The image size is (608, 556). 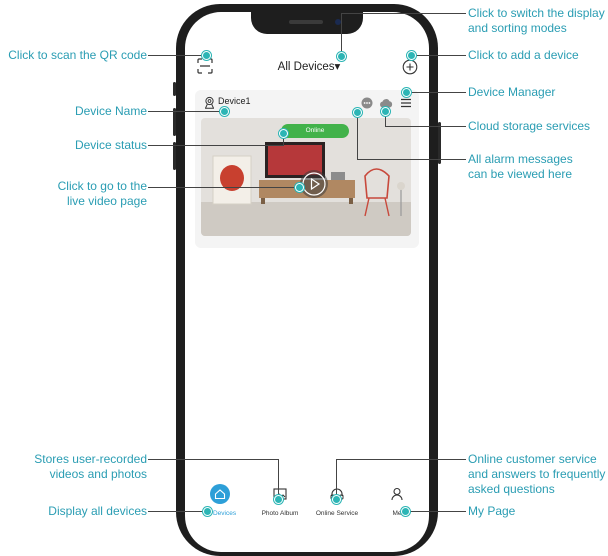 I want to click on page-title: All Devices▾, so click(x=309, y=67).